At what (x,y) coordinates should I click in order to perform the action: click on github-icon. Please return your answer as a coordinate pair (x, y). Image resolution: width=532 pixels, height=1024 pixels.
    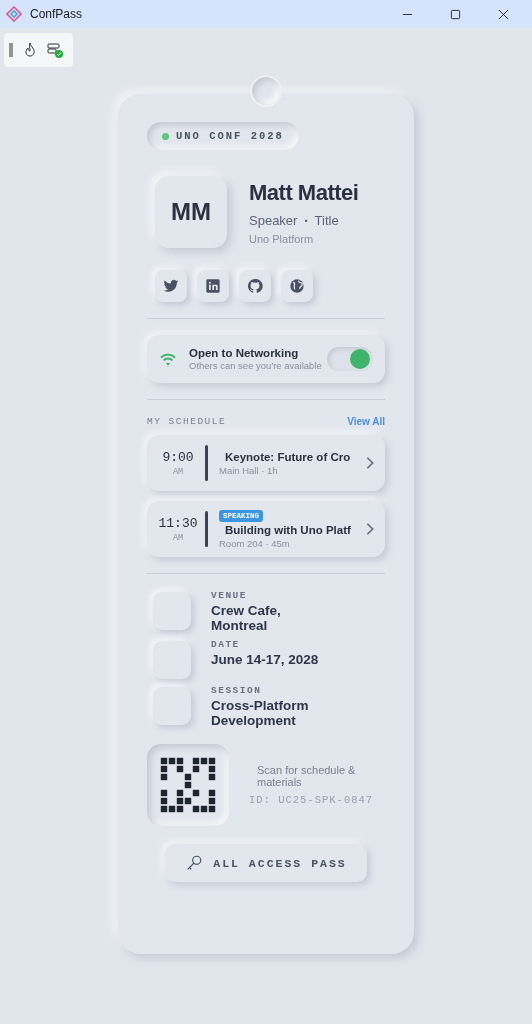
    Looking at the image, I should click on (255, 286).